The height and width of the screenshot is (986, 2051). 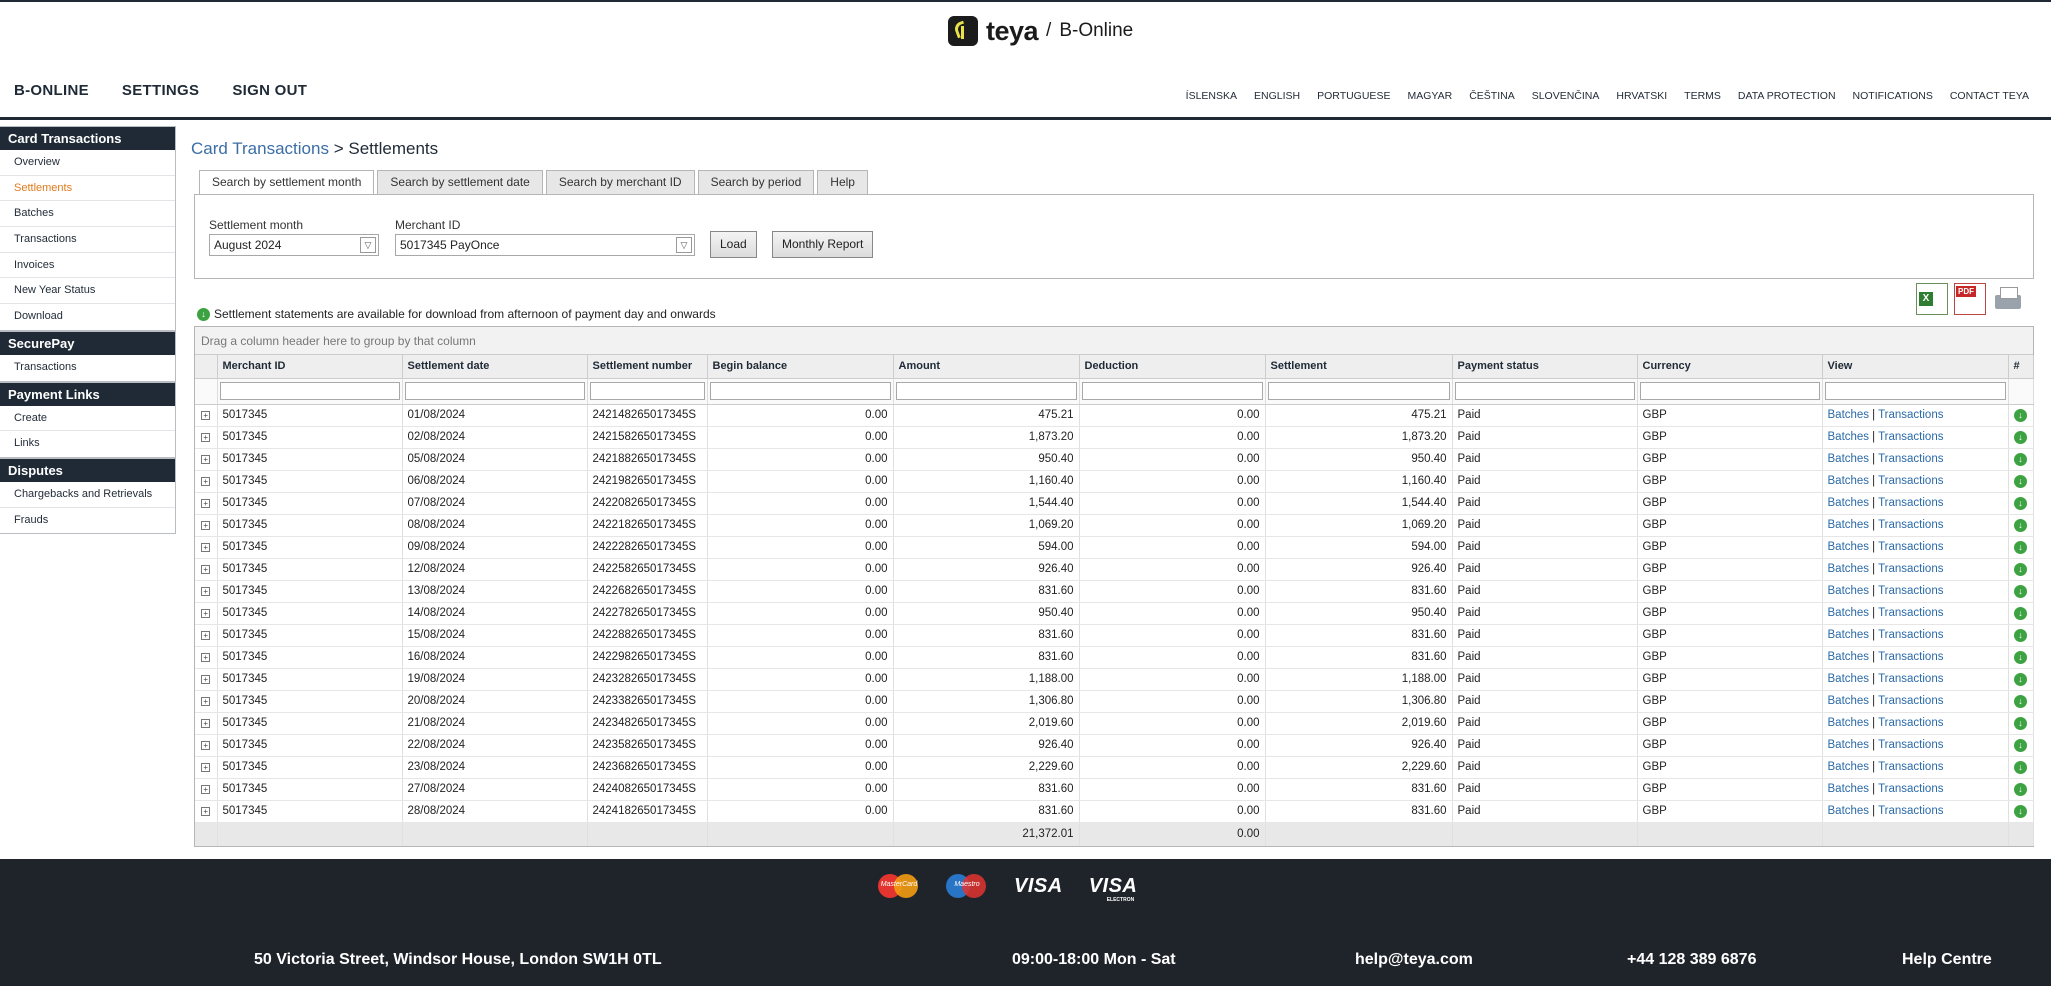 I want to click on print-icon, so click(x=2008, y=299).